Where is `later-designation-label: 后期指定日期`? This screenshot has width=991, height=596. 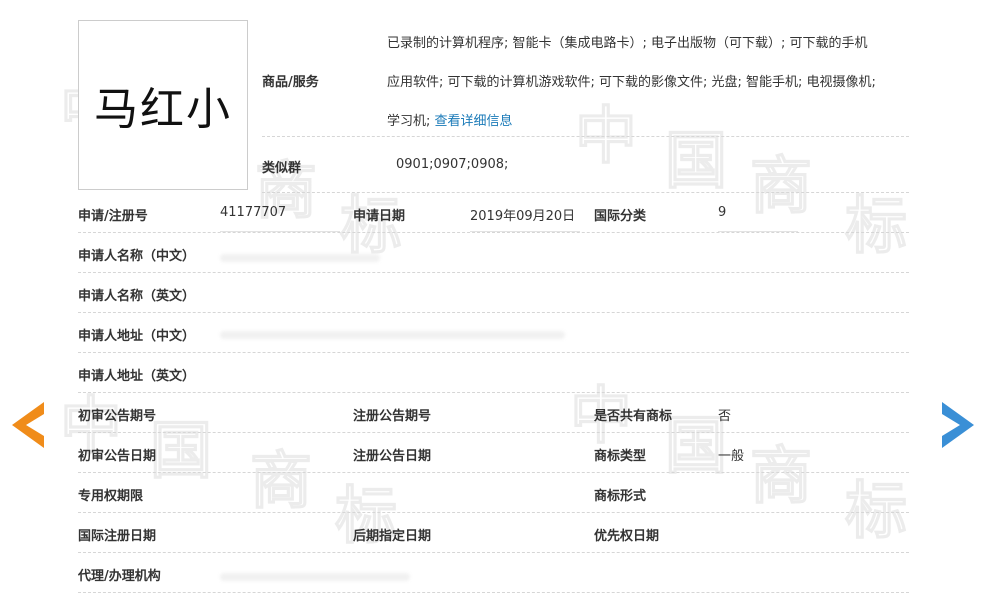
later-designation-label: 后期指定日期 is located at coordinates (392, 536).